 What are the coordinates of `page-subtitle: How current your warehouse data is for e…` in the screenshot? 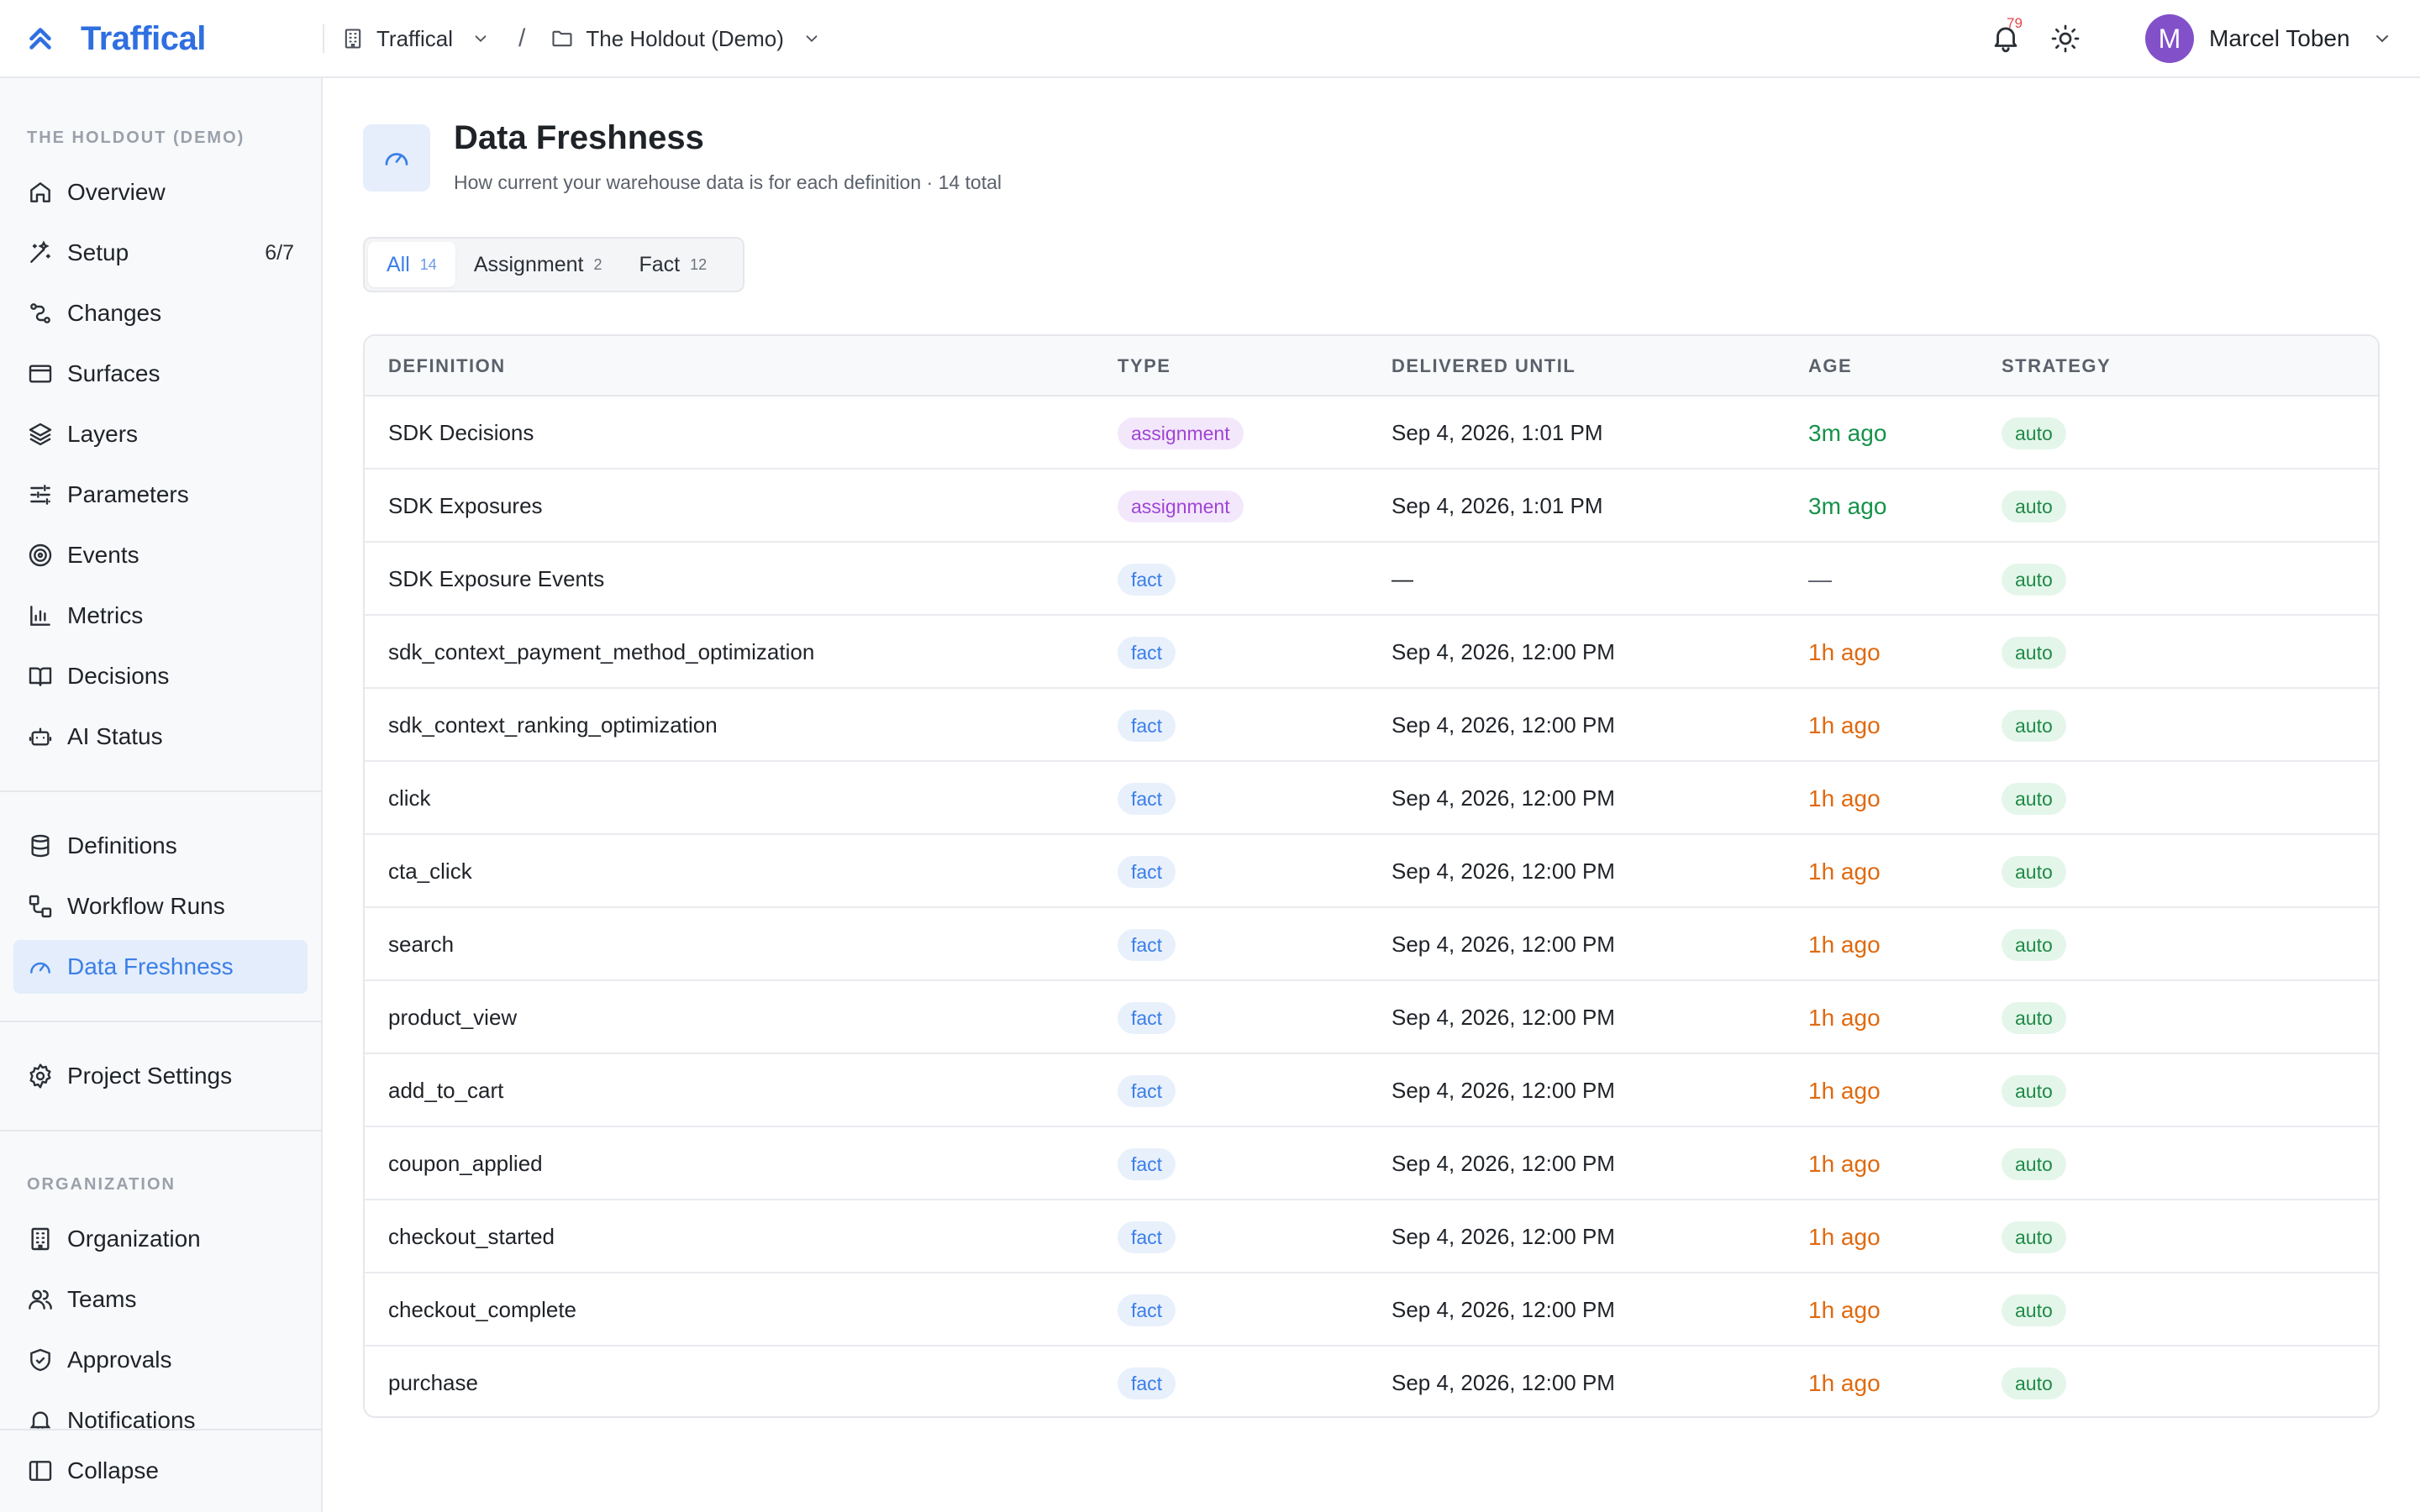 It's located at (728, 182).